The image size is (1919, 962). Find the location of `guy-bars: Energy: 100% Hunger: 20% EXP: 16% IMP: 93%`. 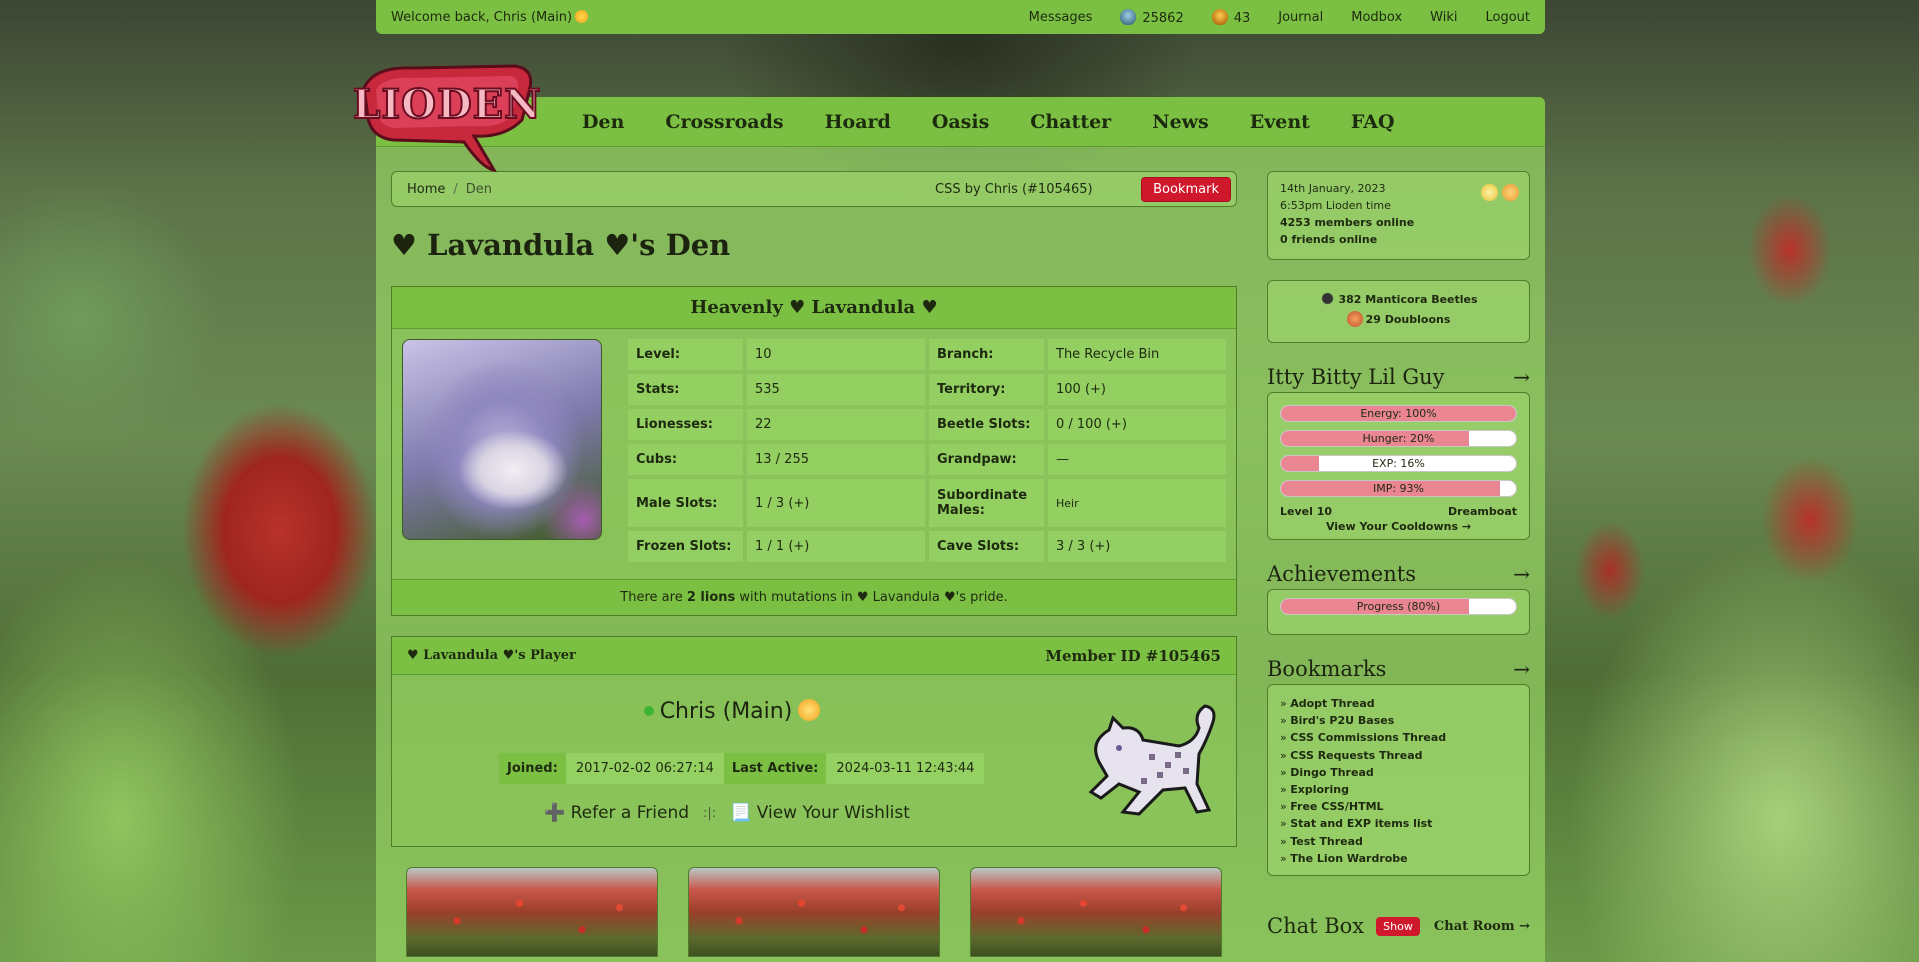

guy-bars: Energy: 100% Hunger: 20% EXP: 16% IMP: 93% is located at coordinates (1398, 451).